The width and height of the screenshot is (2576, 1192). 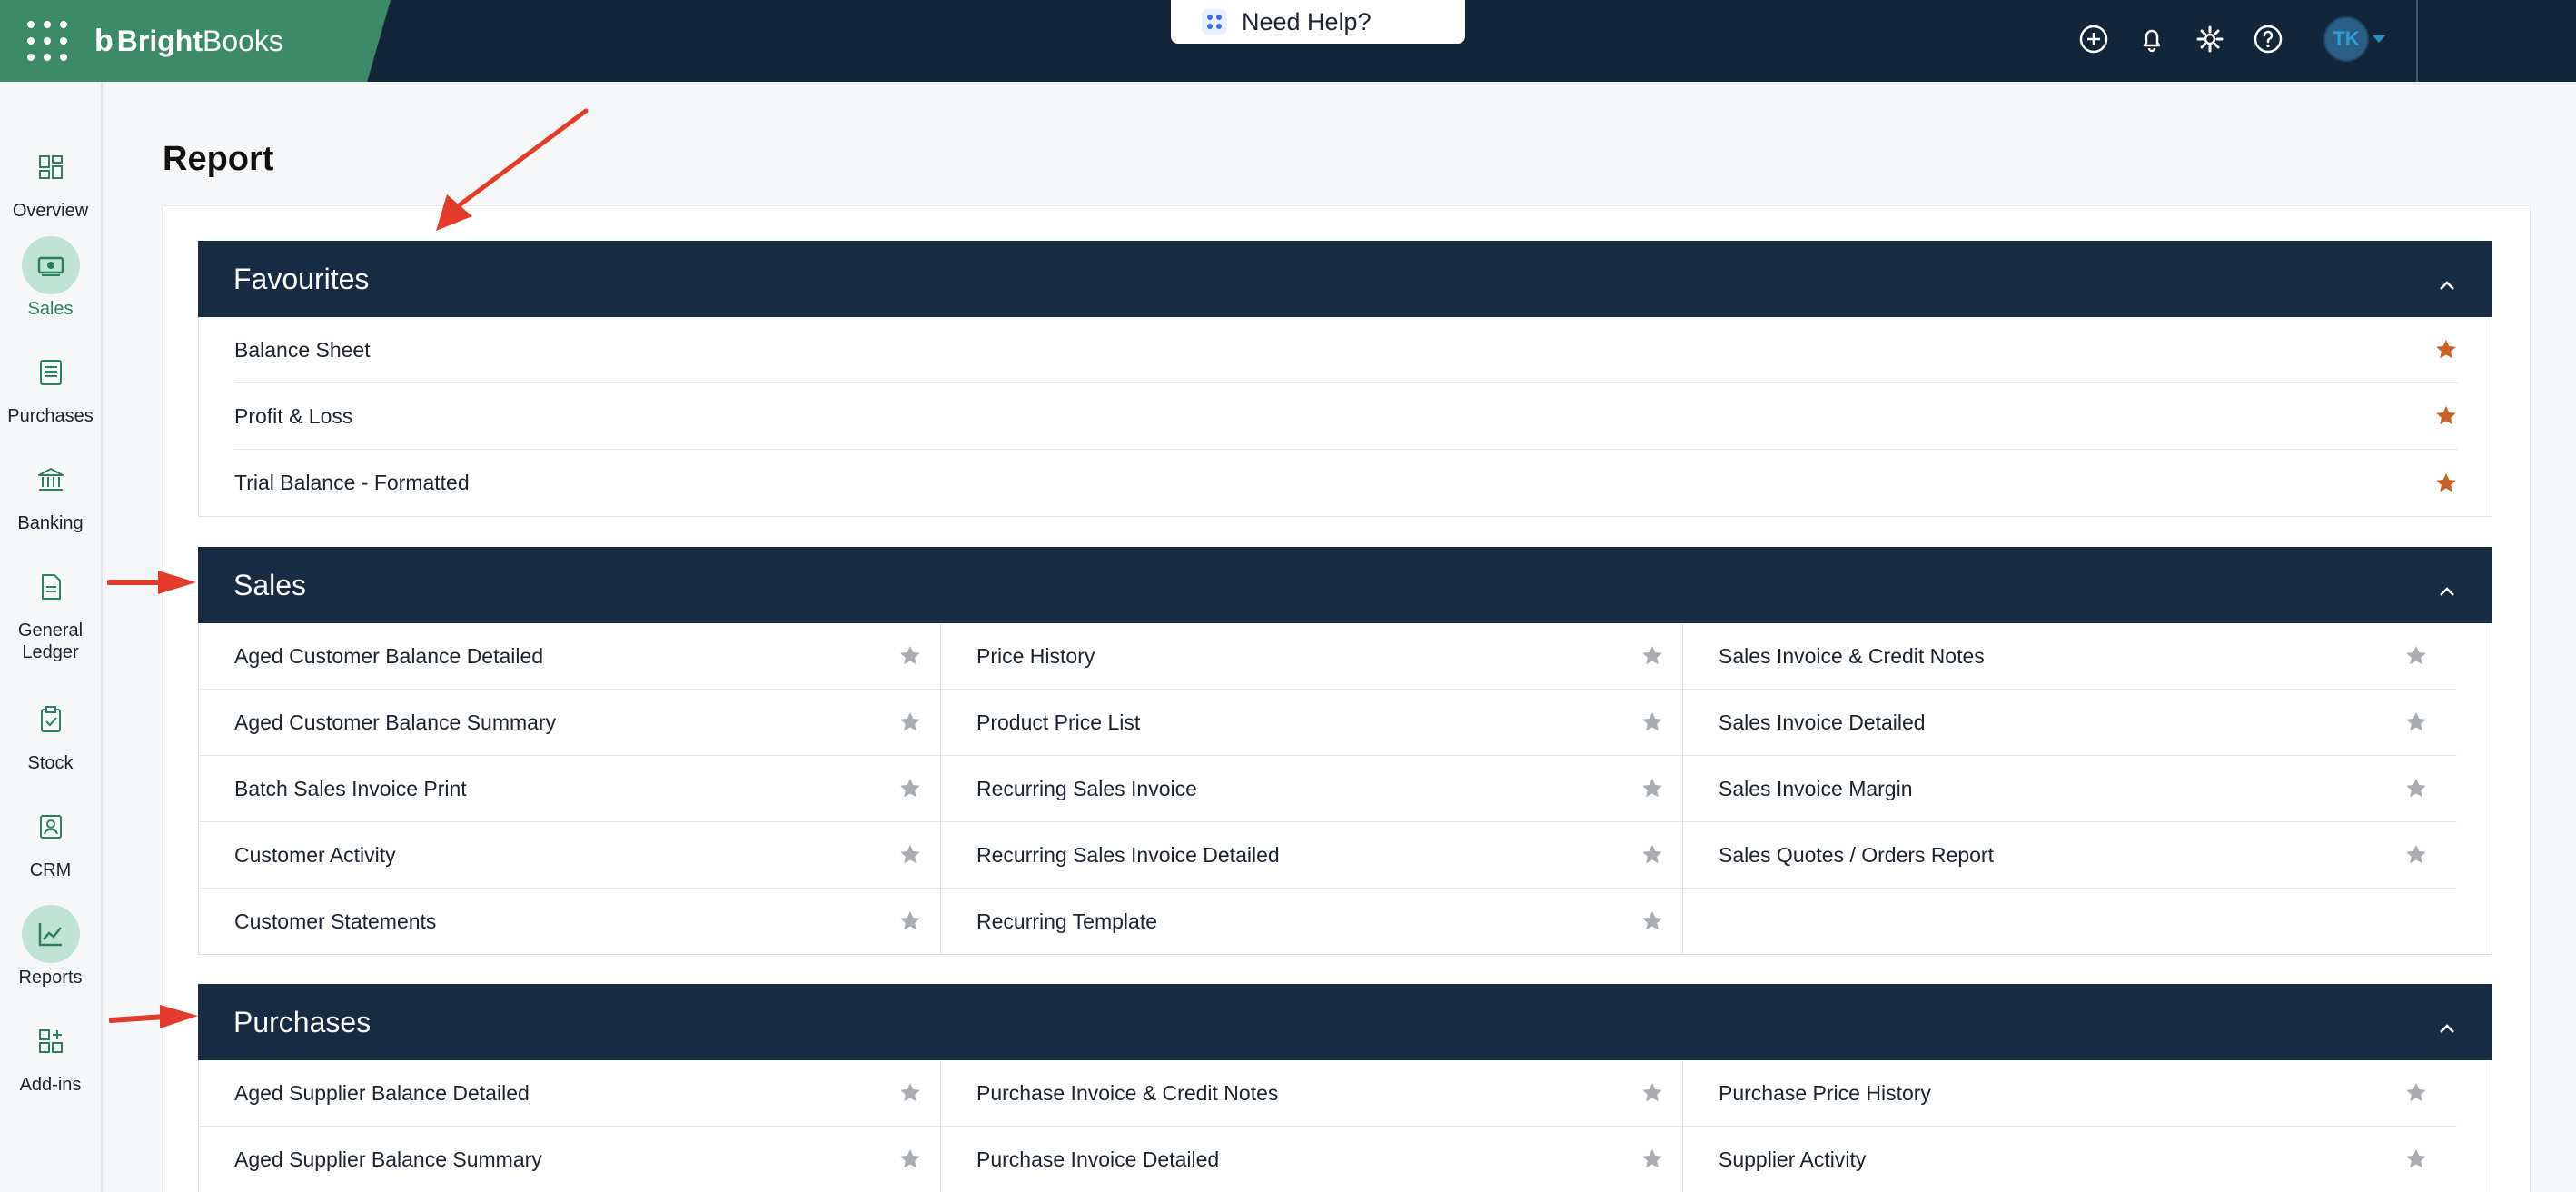 What do you see at coordinates (2070, 1093) in the screenshot?
I see `report-item: Purchase Price History` at bounding box center [2070, 1093].